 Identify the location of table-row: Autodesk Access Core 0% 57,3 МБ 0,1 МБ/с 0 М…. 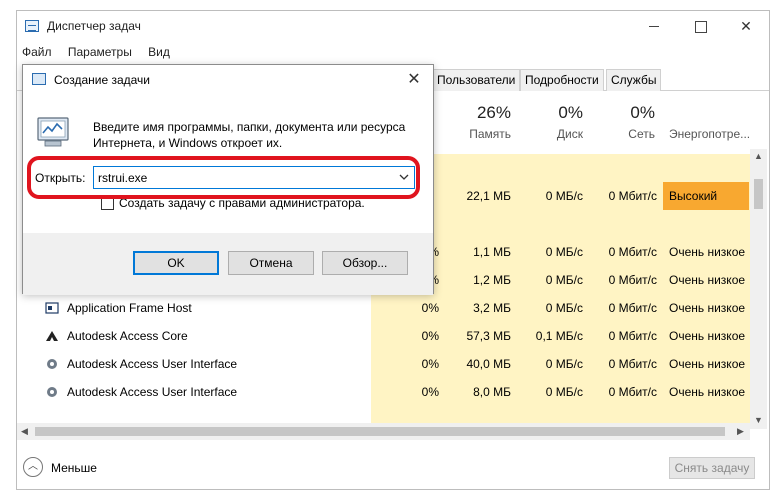
(383, 336).